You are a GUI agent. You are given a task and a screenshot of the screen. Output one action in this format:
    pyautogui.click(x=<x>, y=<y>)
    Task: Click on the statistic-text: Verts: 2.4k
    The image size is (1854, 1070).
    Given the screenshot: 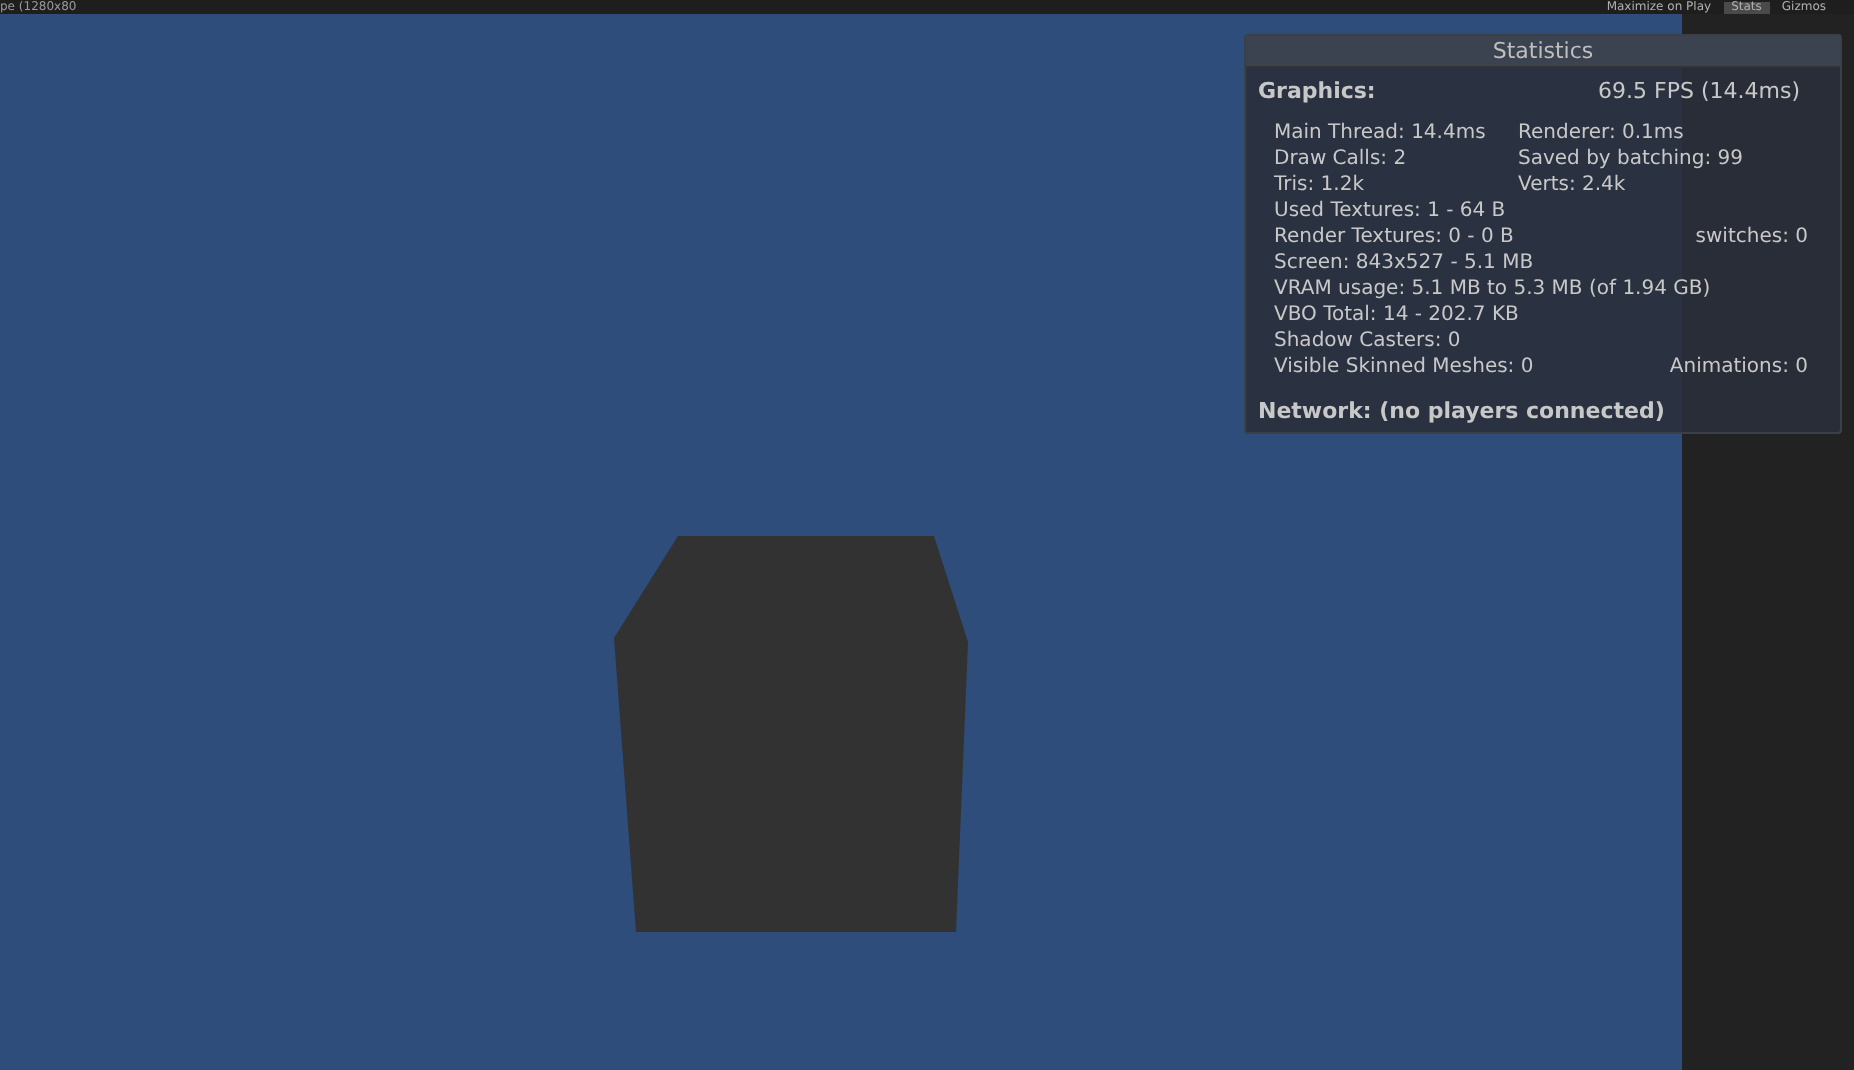 What is the action you would take?
    pyautogui.click(x=1572, y=184)
    